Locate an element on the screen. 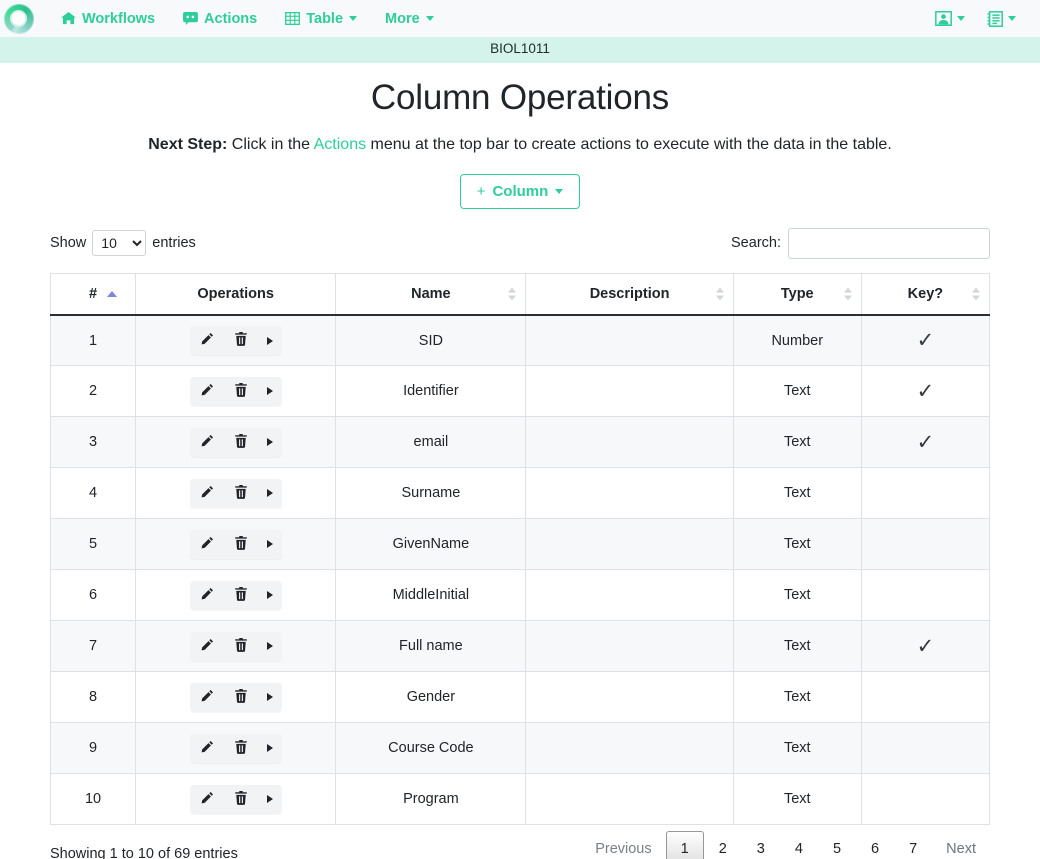  nav-item-workflows: Workflows is located at coordinates (108, 19).